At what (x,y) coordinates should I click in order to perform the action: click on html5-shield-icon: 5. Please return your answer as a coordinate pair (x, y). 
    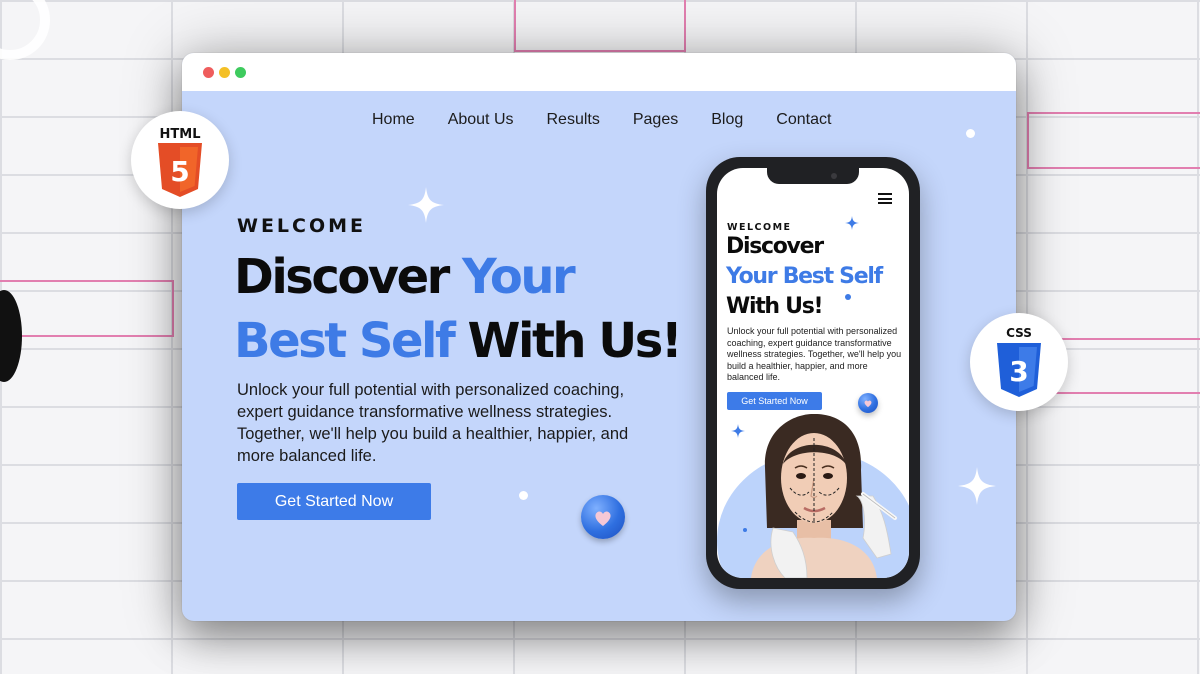
    Looking at the image, I should click on (180, 170).